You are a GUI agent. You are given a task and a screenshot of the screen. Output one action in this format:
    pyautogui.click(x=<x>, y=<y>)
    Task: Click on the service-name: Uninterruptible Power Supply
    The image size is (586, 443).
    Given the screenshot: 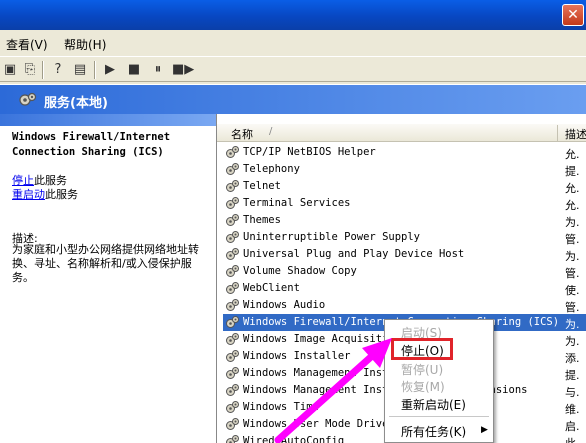 What is the action you would take?
    pyautogui.click(x=332, y=237)
    